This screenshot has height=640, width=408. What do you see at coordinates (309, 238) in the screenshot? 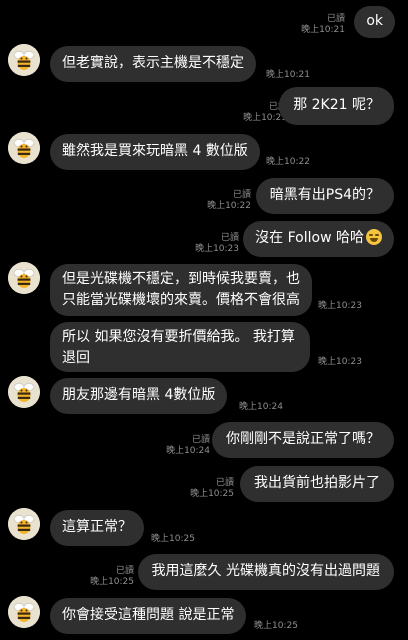
I see `message-text: 沒在 Follow 哈哈` at bounding box center [309, 238].